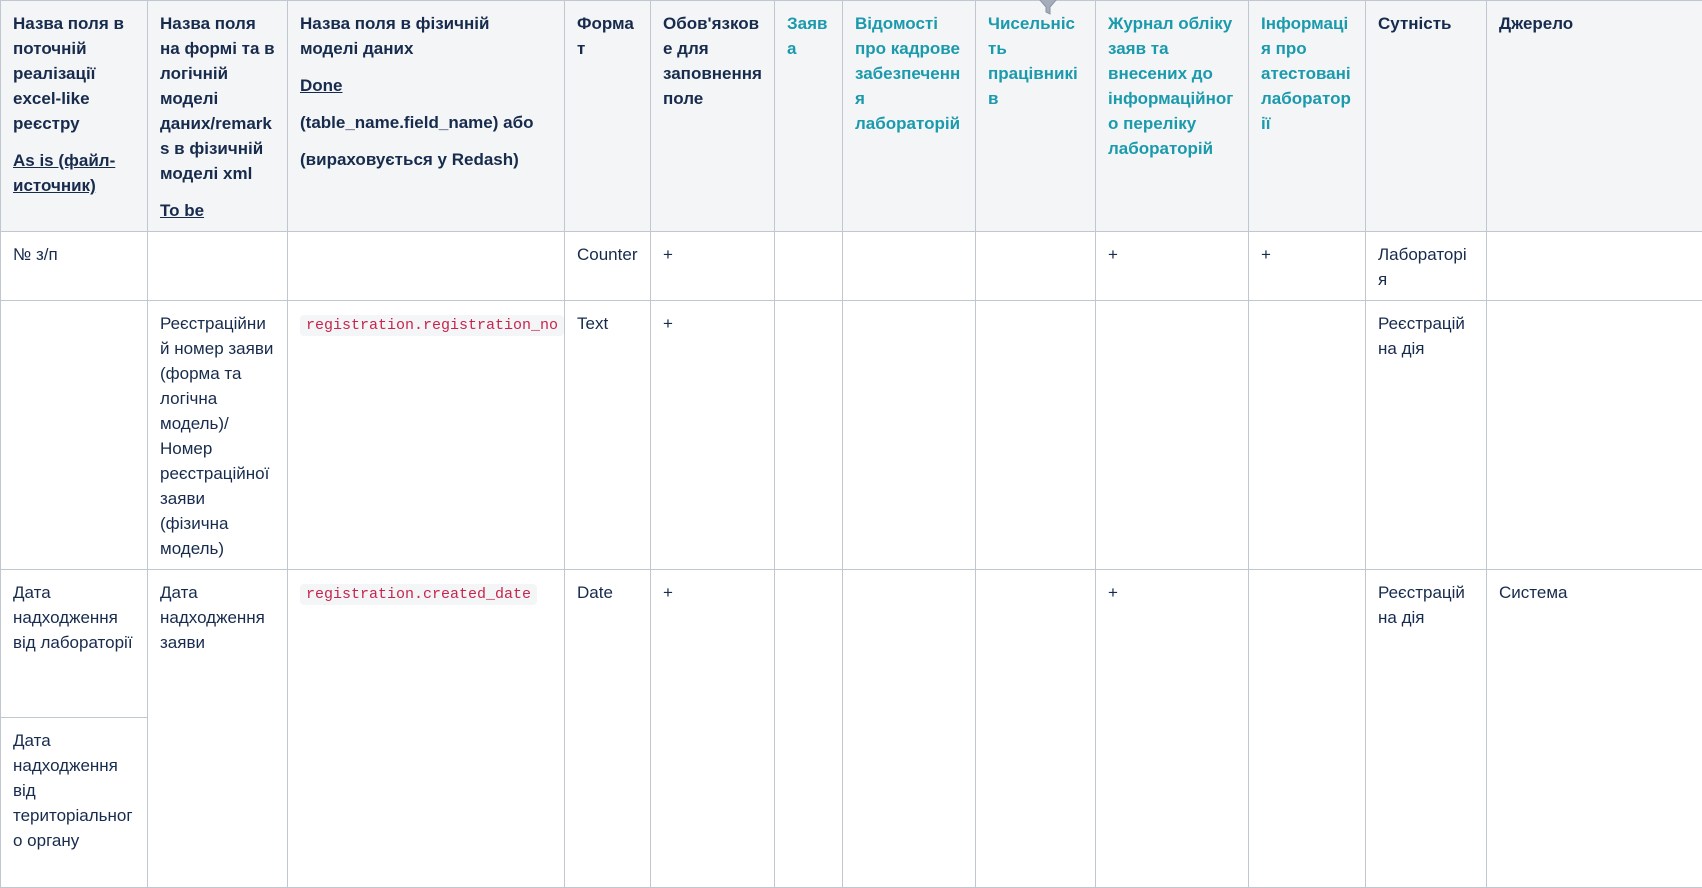  What do you see at coordinates (432, 325) in the screenshot?
I see `field-code: registration.registration_no` at bounding box center [432, 325].